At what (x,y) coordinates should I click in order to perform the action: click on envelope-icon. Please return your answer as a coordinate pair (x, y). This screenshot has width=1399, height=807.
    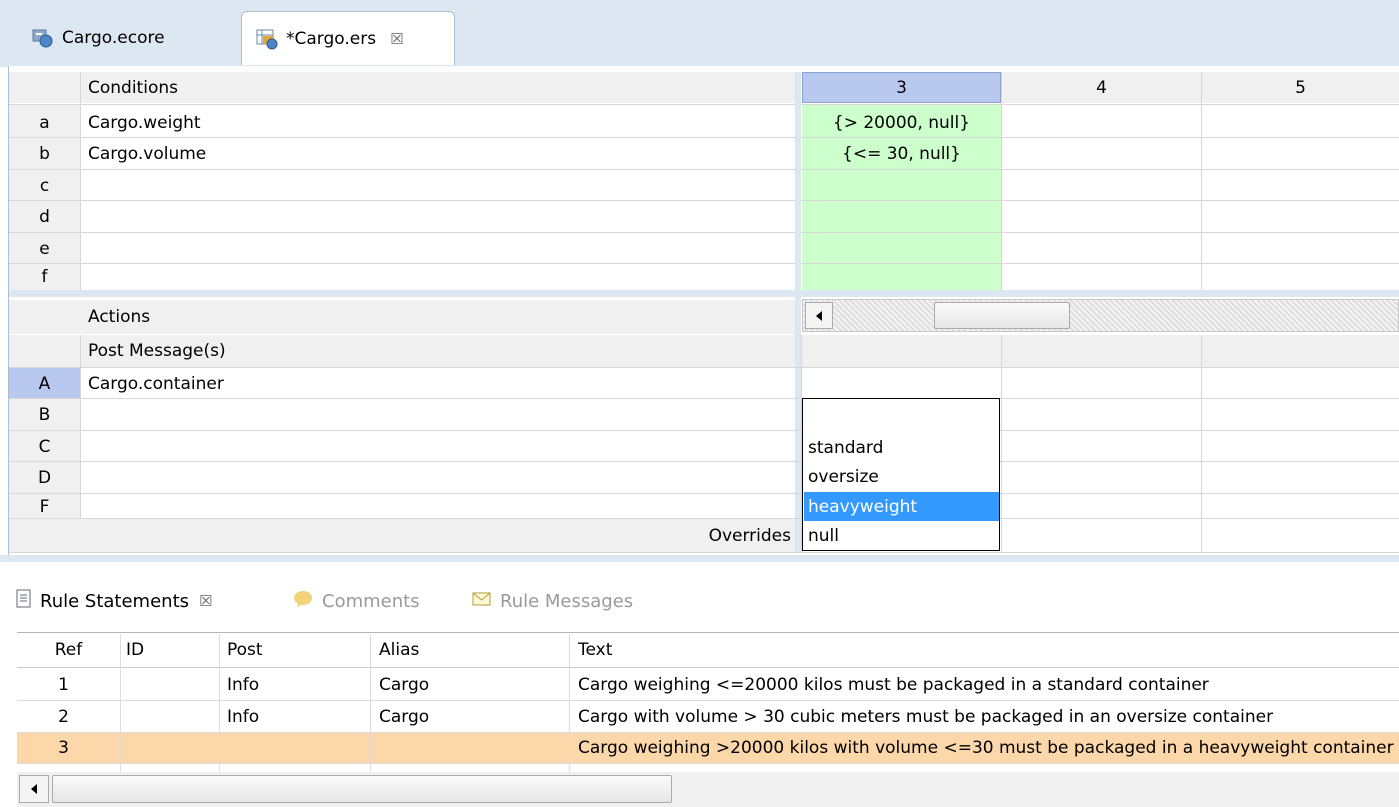
    Looking at the image, I should click on (482, 601).